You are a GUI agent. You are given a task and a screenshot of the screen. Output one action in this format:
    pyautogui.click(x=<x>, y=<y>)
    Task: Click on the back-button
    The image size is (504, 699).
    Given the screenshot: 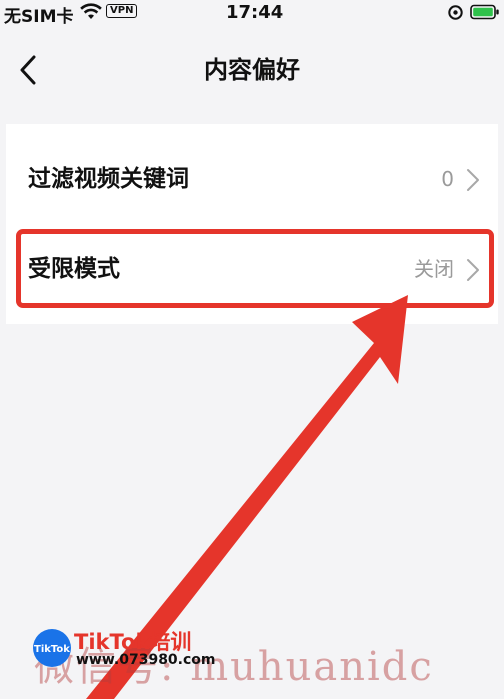 What is the action you would take?
    pyautogui.click(x=28, y=70)
    